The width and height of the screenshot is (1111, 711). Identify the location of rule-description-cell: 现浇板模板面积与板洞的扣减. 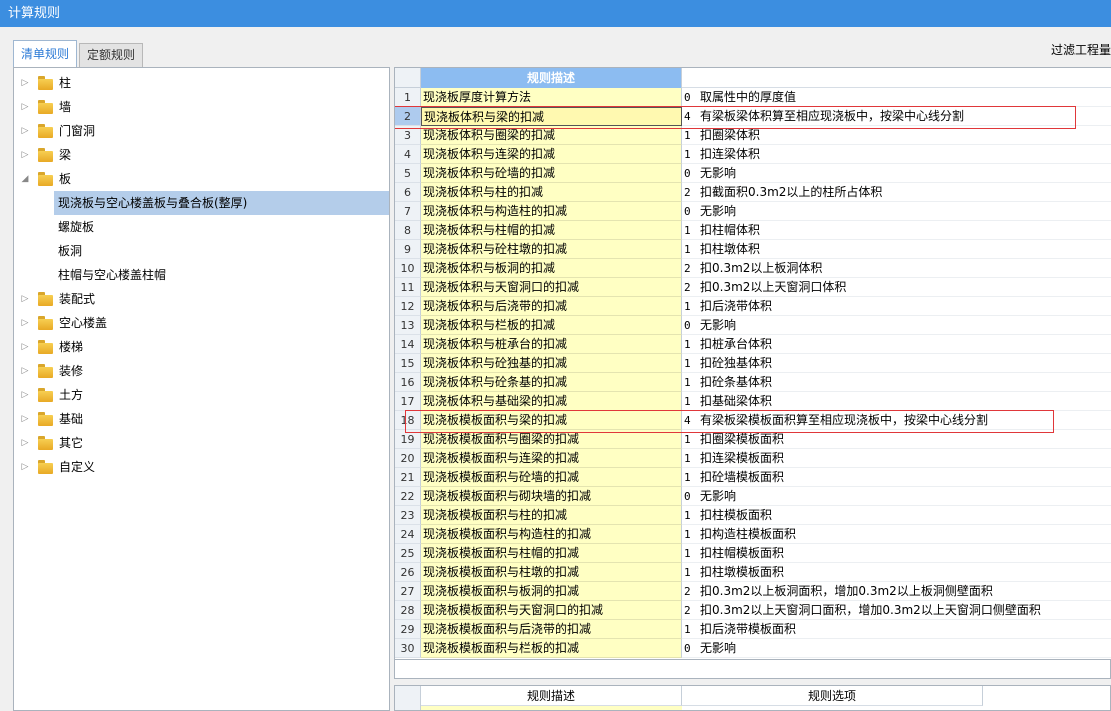
(551, 591).